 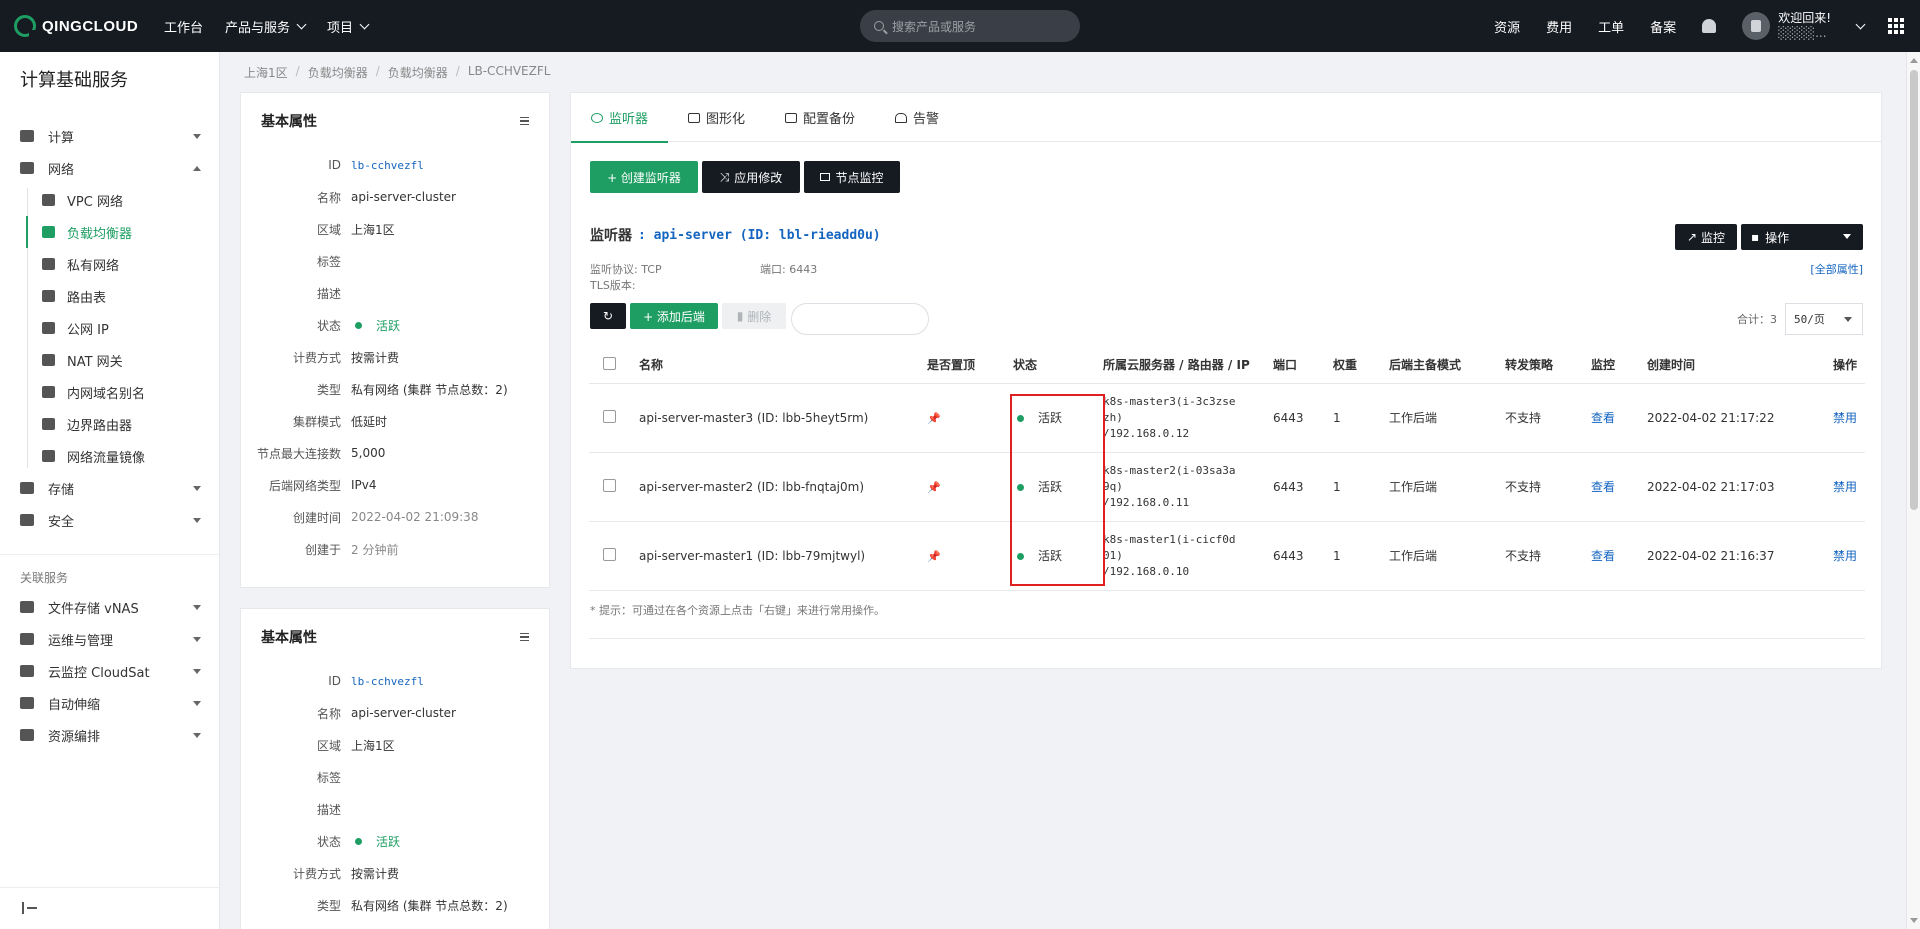 I want to click on nav-resources: 资源, so click(x=1507, y=26).